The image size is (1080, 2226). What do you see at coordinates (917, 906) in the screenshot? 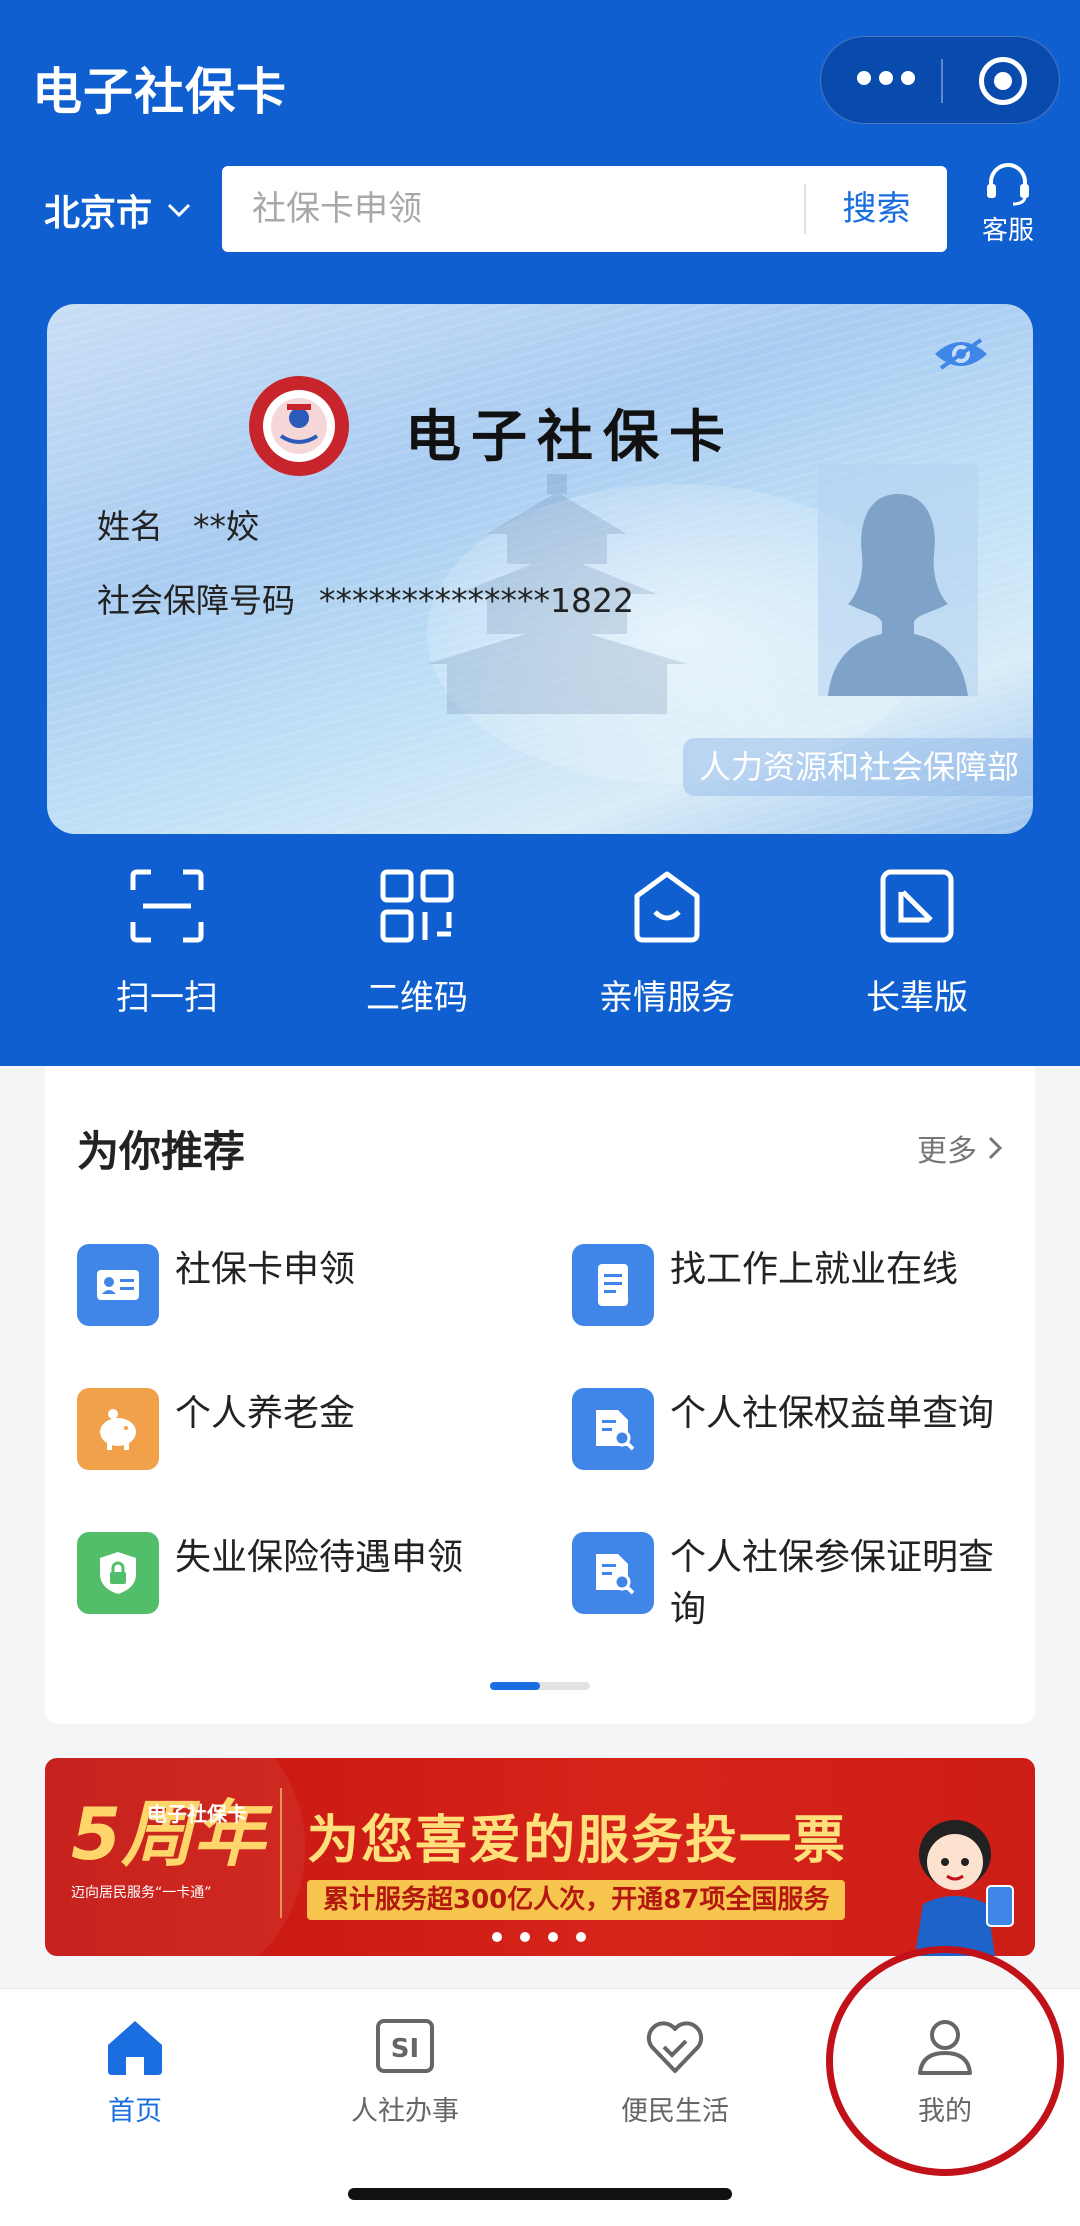
I see `elder-mode-icon` at bounding box center [917, 906].